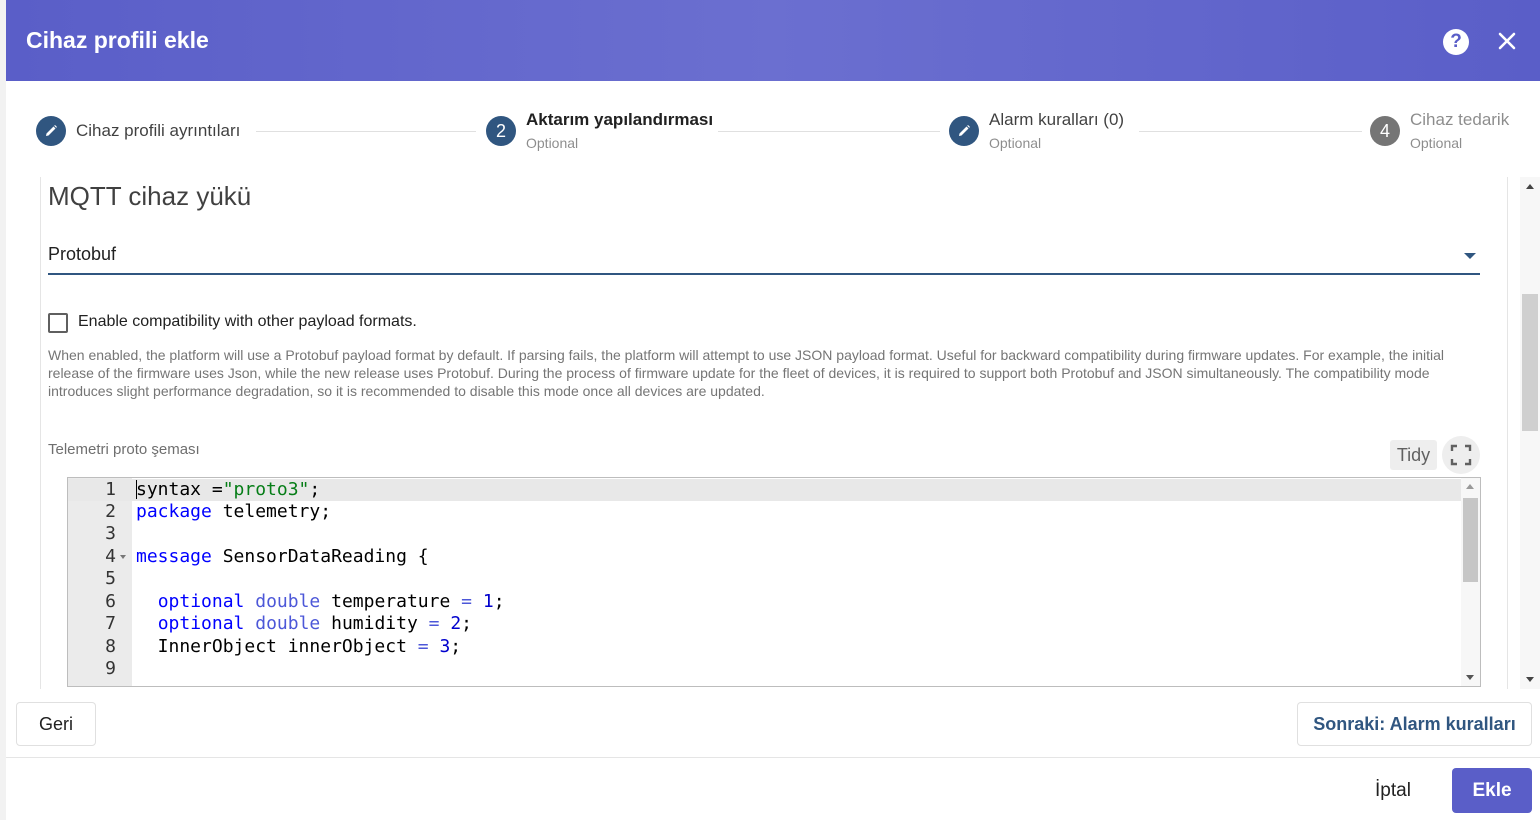 This screenshot has height=820, width=1540. I want to click on fold-toggle-icon, so click(123, 557).